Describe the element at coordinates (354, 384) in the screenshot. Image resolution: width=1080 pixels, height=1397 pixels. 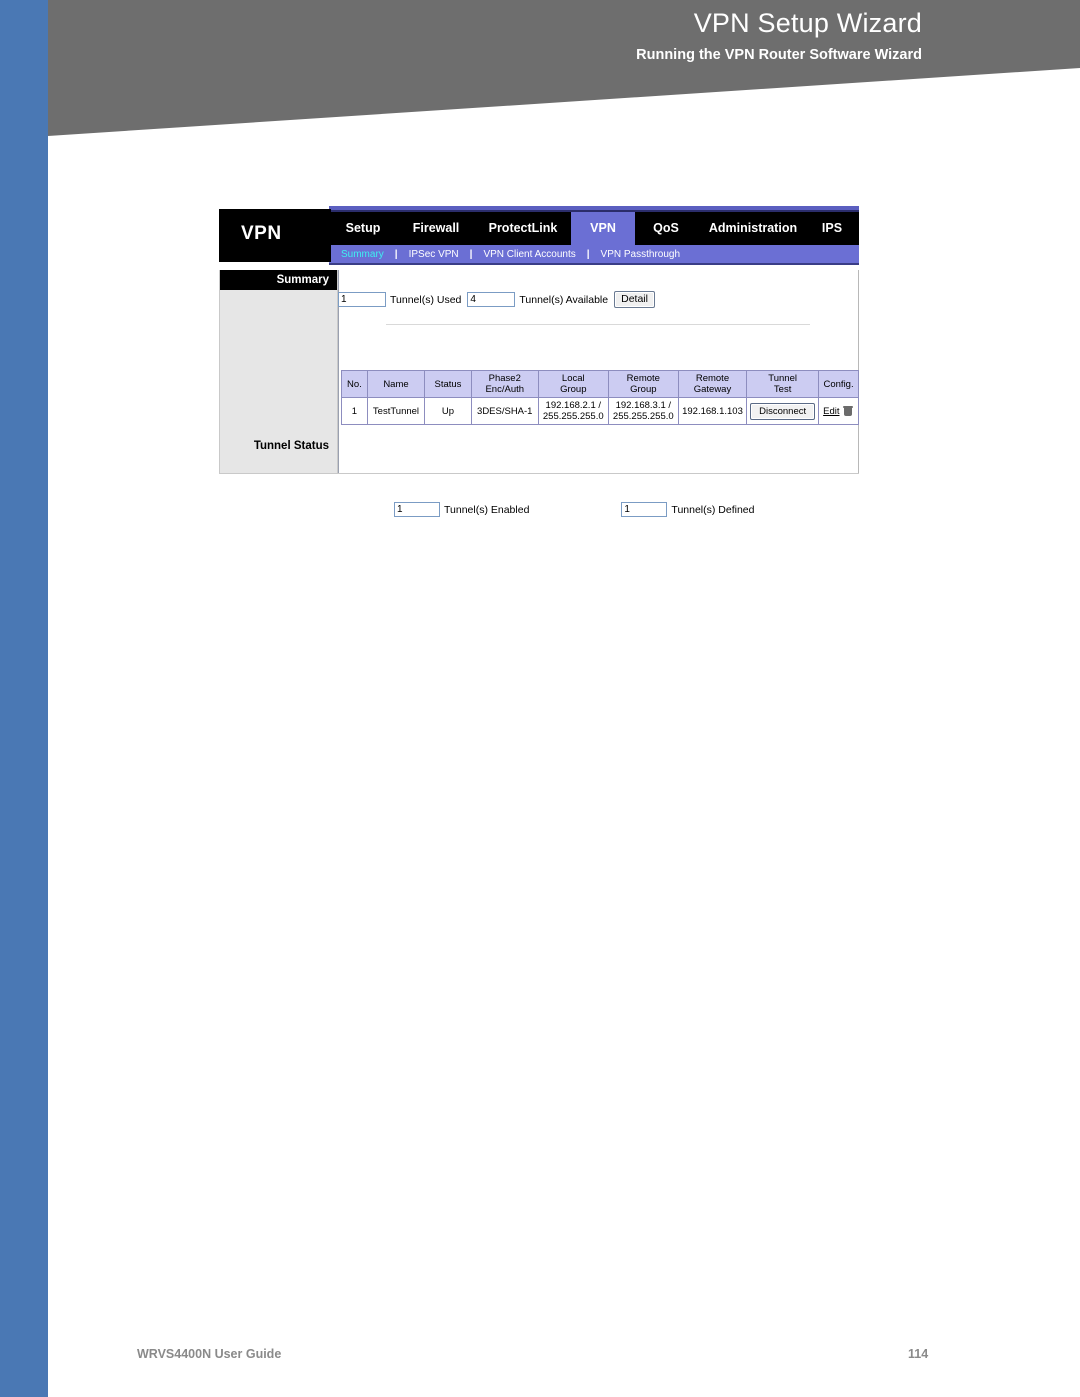
I see `col-no: No.` at that location.